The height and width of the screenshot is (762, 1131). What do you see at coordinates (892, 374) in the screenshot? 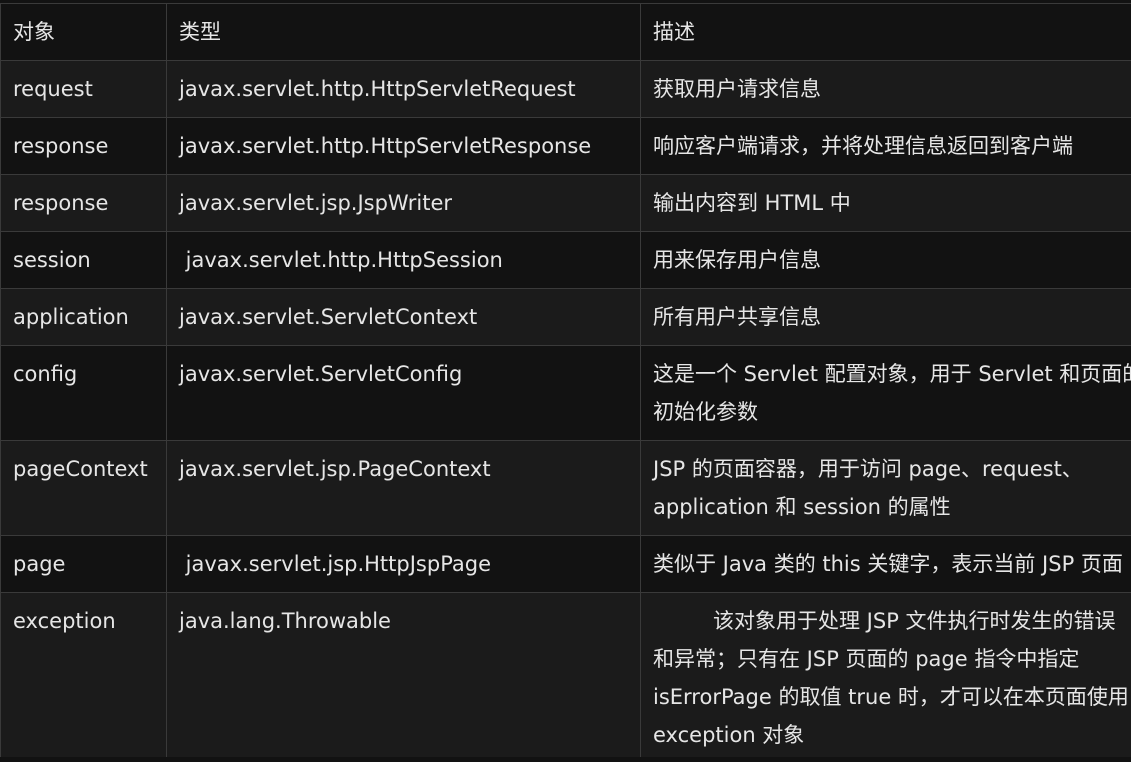
I see `description-line: 这是一个 Servlet 配置对象，用于 Servlet 和页面的` at bounding box center [892, 374].